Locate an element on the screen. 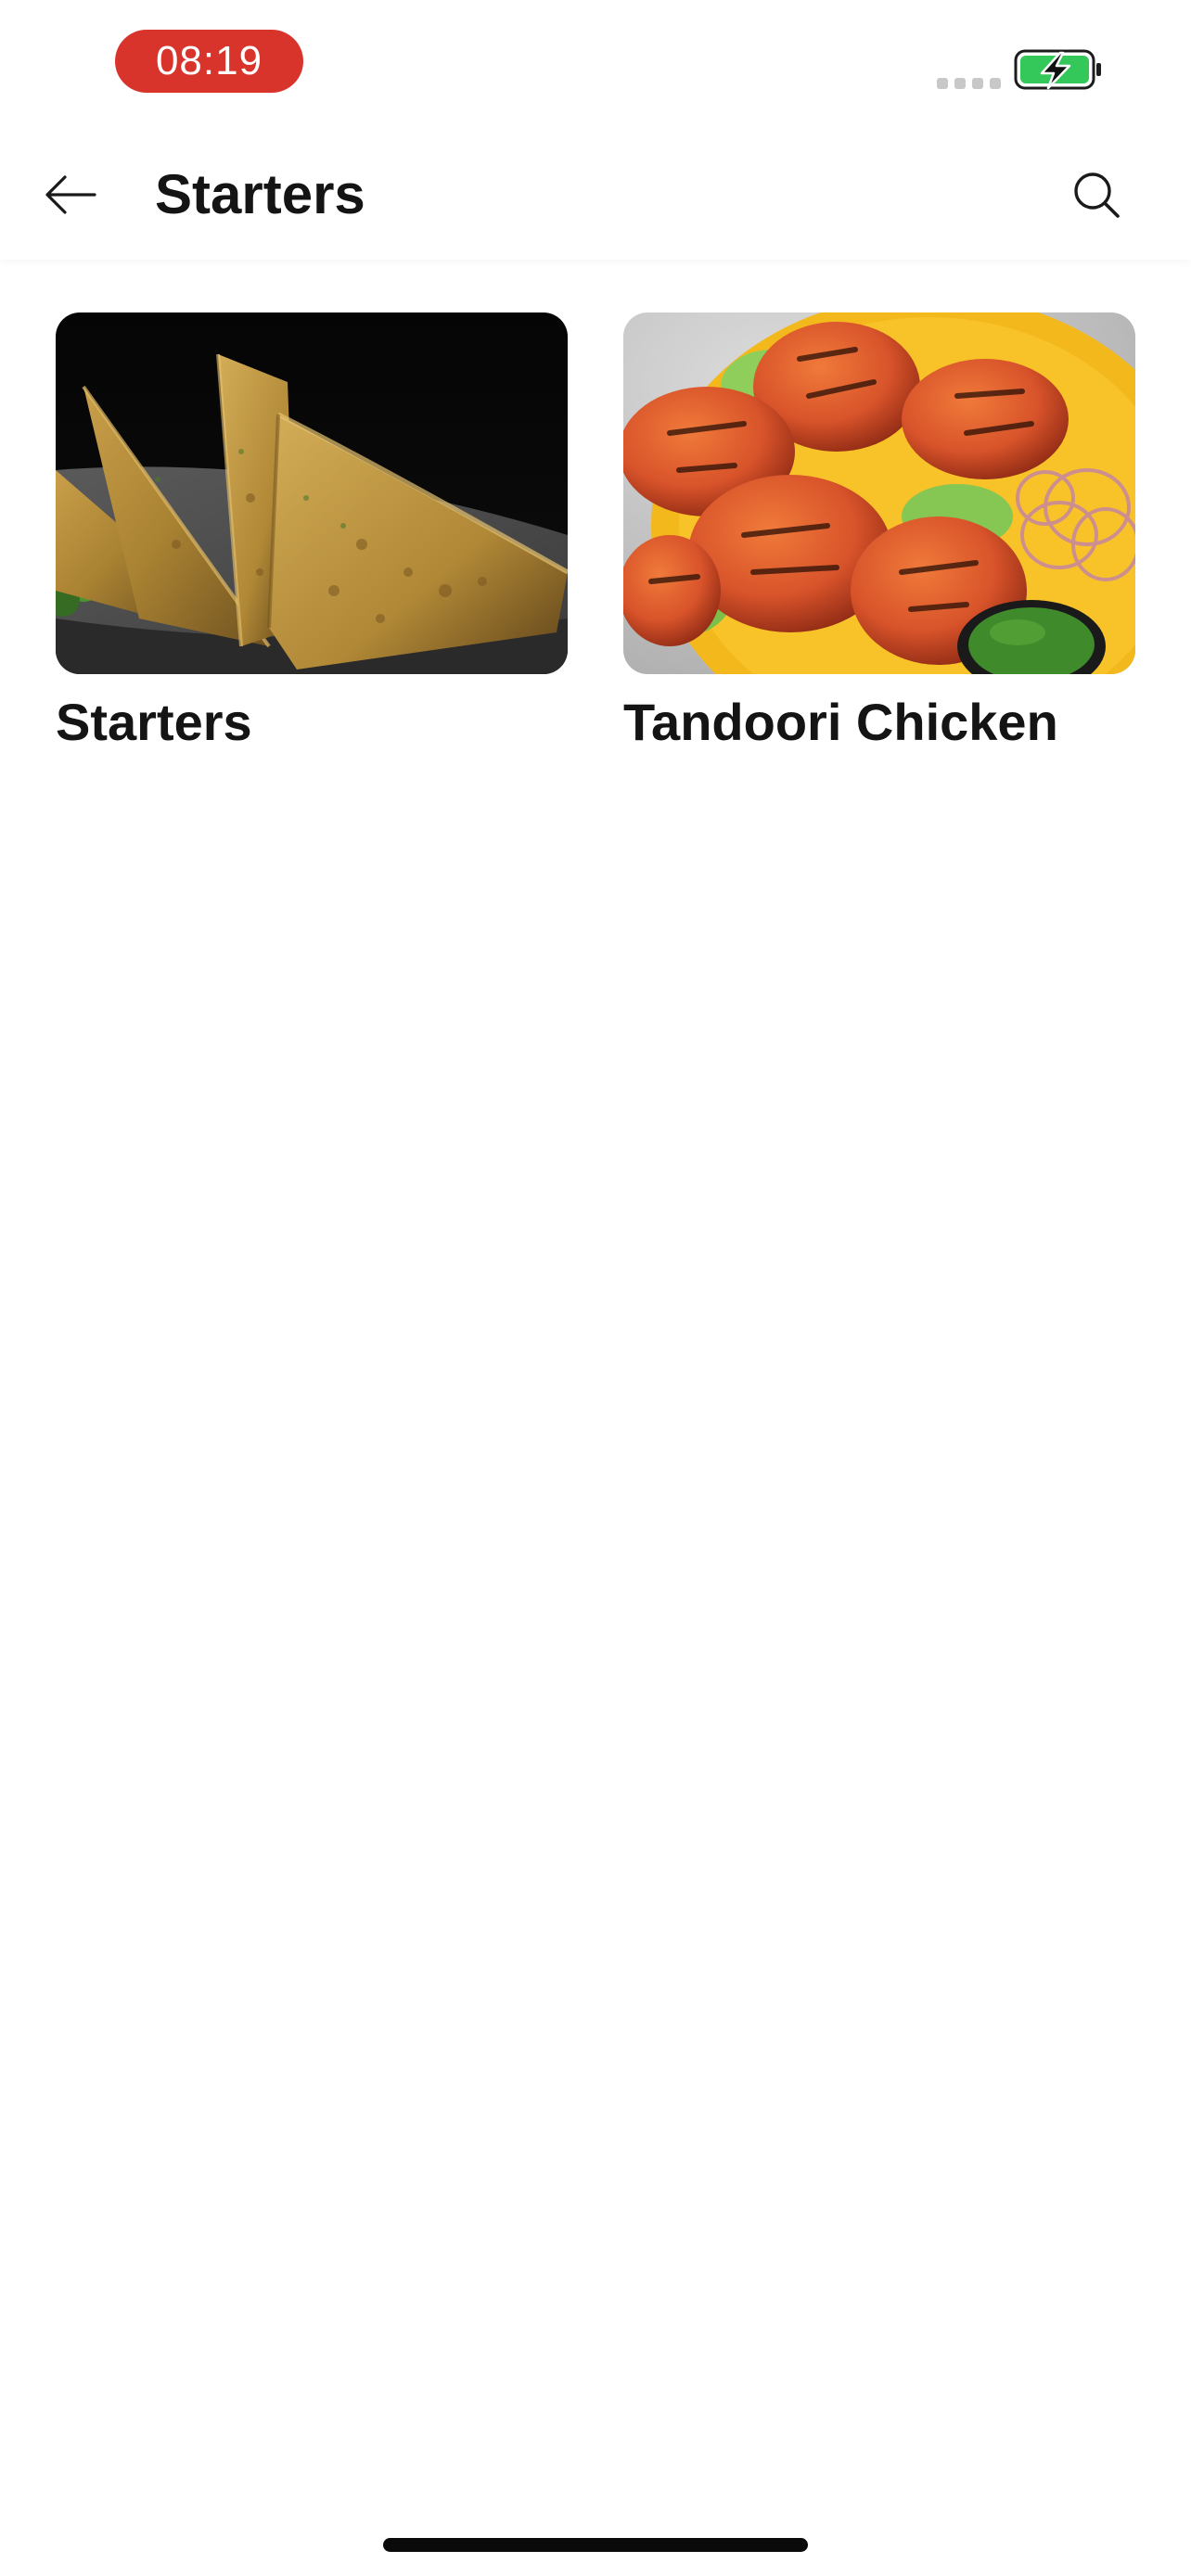  samosa-image is located at coordinates (312, 493).